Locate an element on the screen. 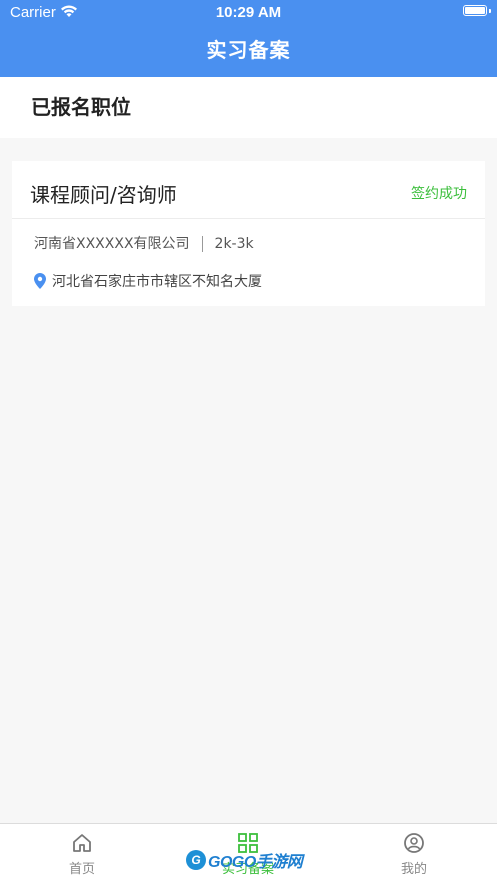  section-header: 已报名职位 is located at coordinates (248, 107).